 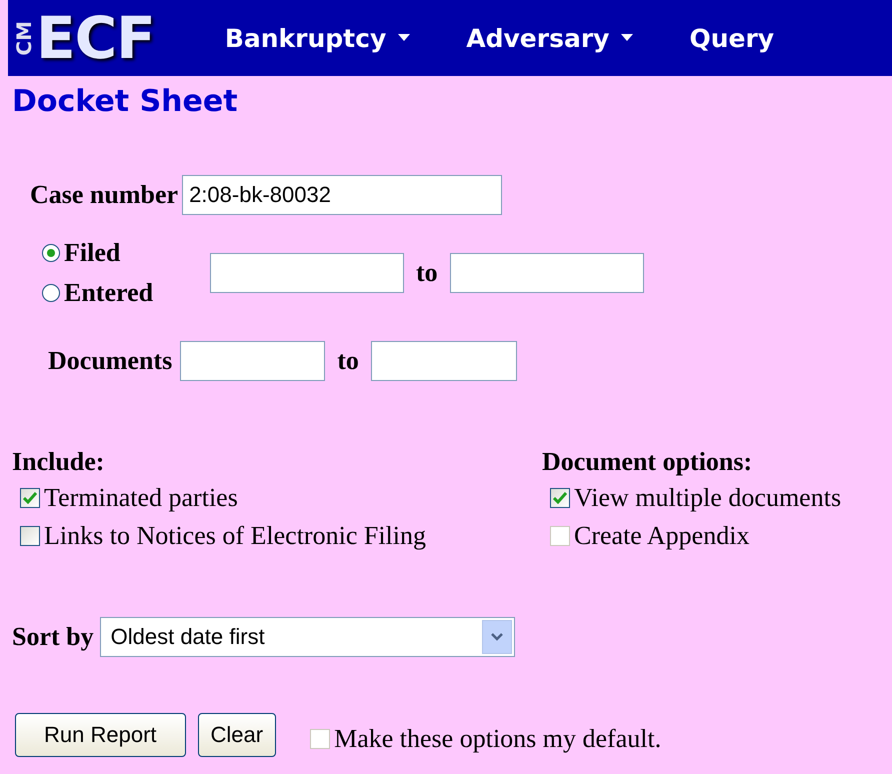 What do you see at coordinates (95, 38) in the screenshot?
I see `logo: ECF` at bounding box center [95, 38].